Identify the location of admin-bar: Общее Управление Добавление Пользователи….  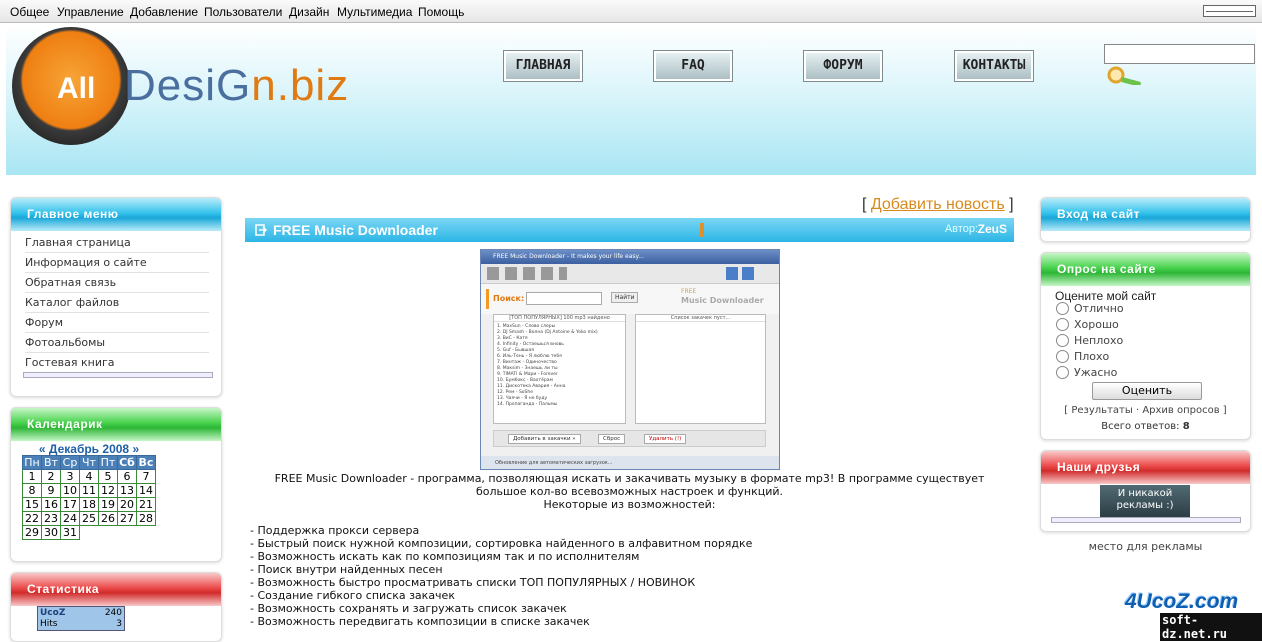
(631, 11).